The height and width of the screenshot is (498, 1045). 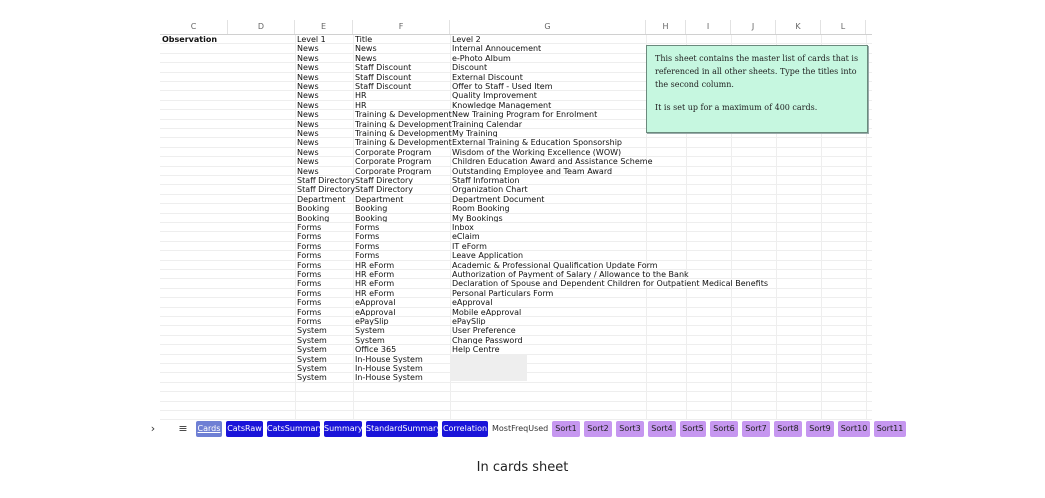 What do you see at coordinates (516, 341) in the screenshot?
I see `table-row: System System Change Password` at bounding box center [516, 341].